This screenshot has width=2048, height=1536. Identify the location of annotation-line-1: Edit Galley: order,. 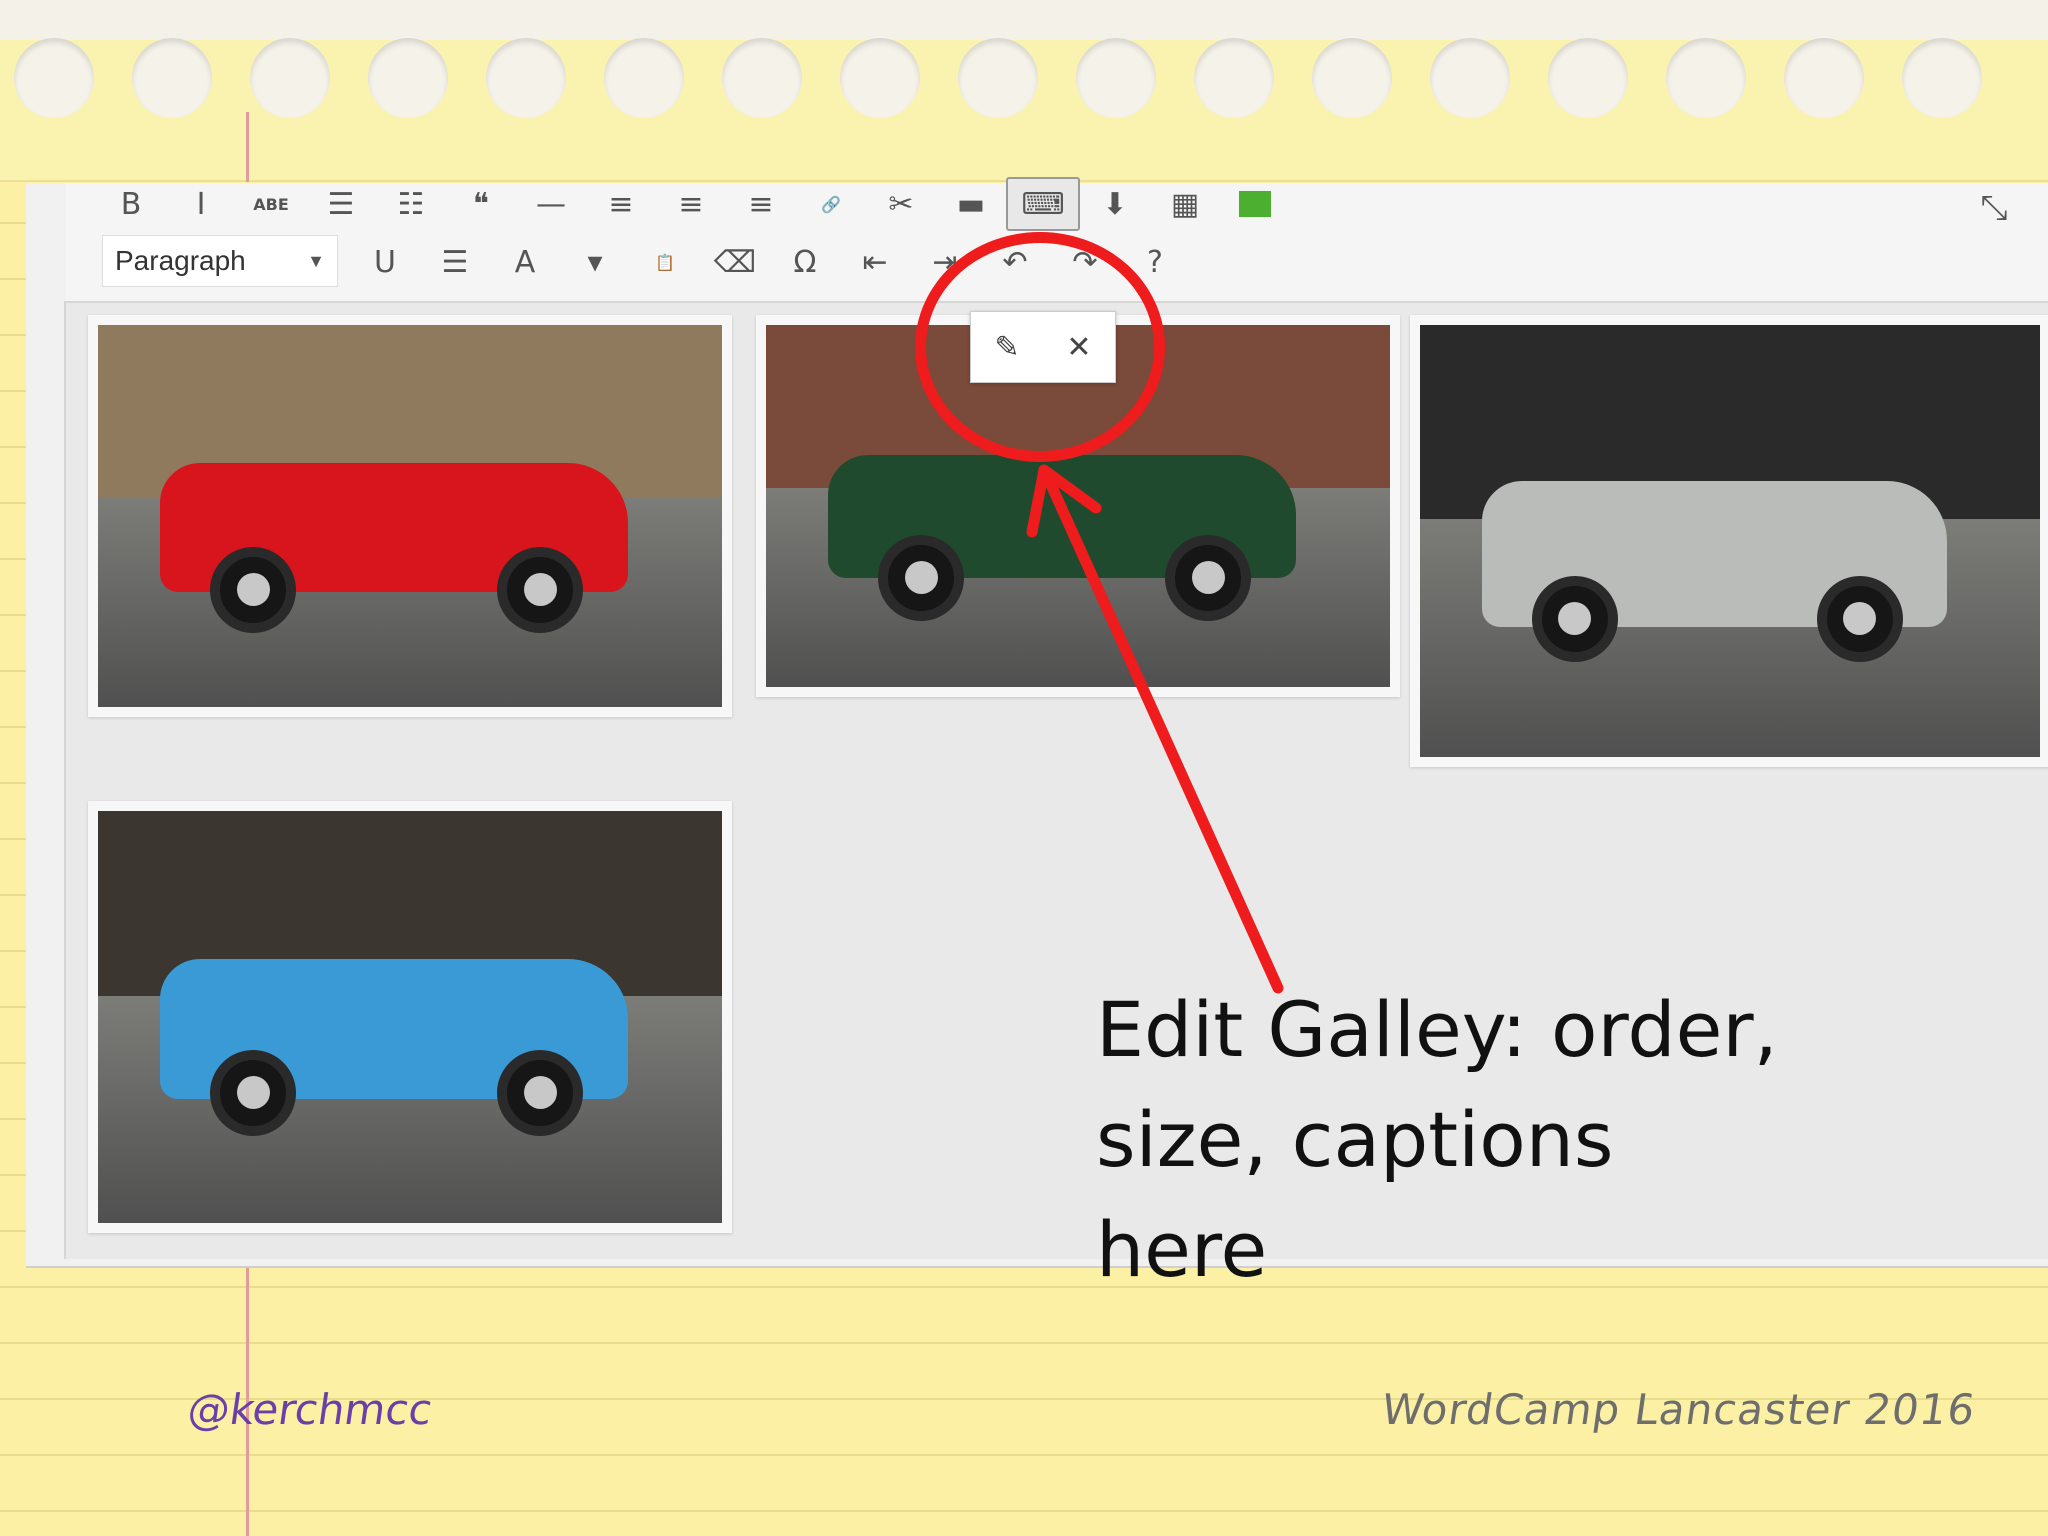
(1437, 1029).